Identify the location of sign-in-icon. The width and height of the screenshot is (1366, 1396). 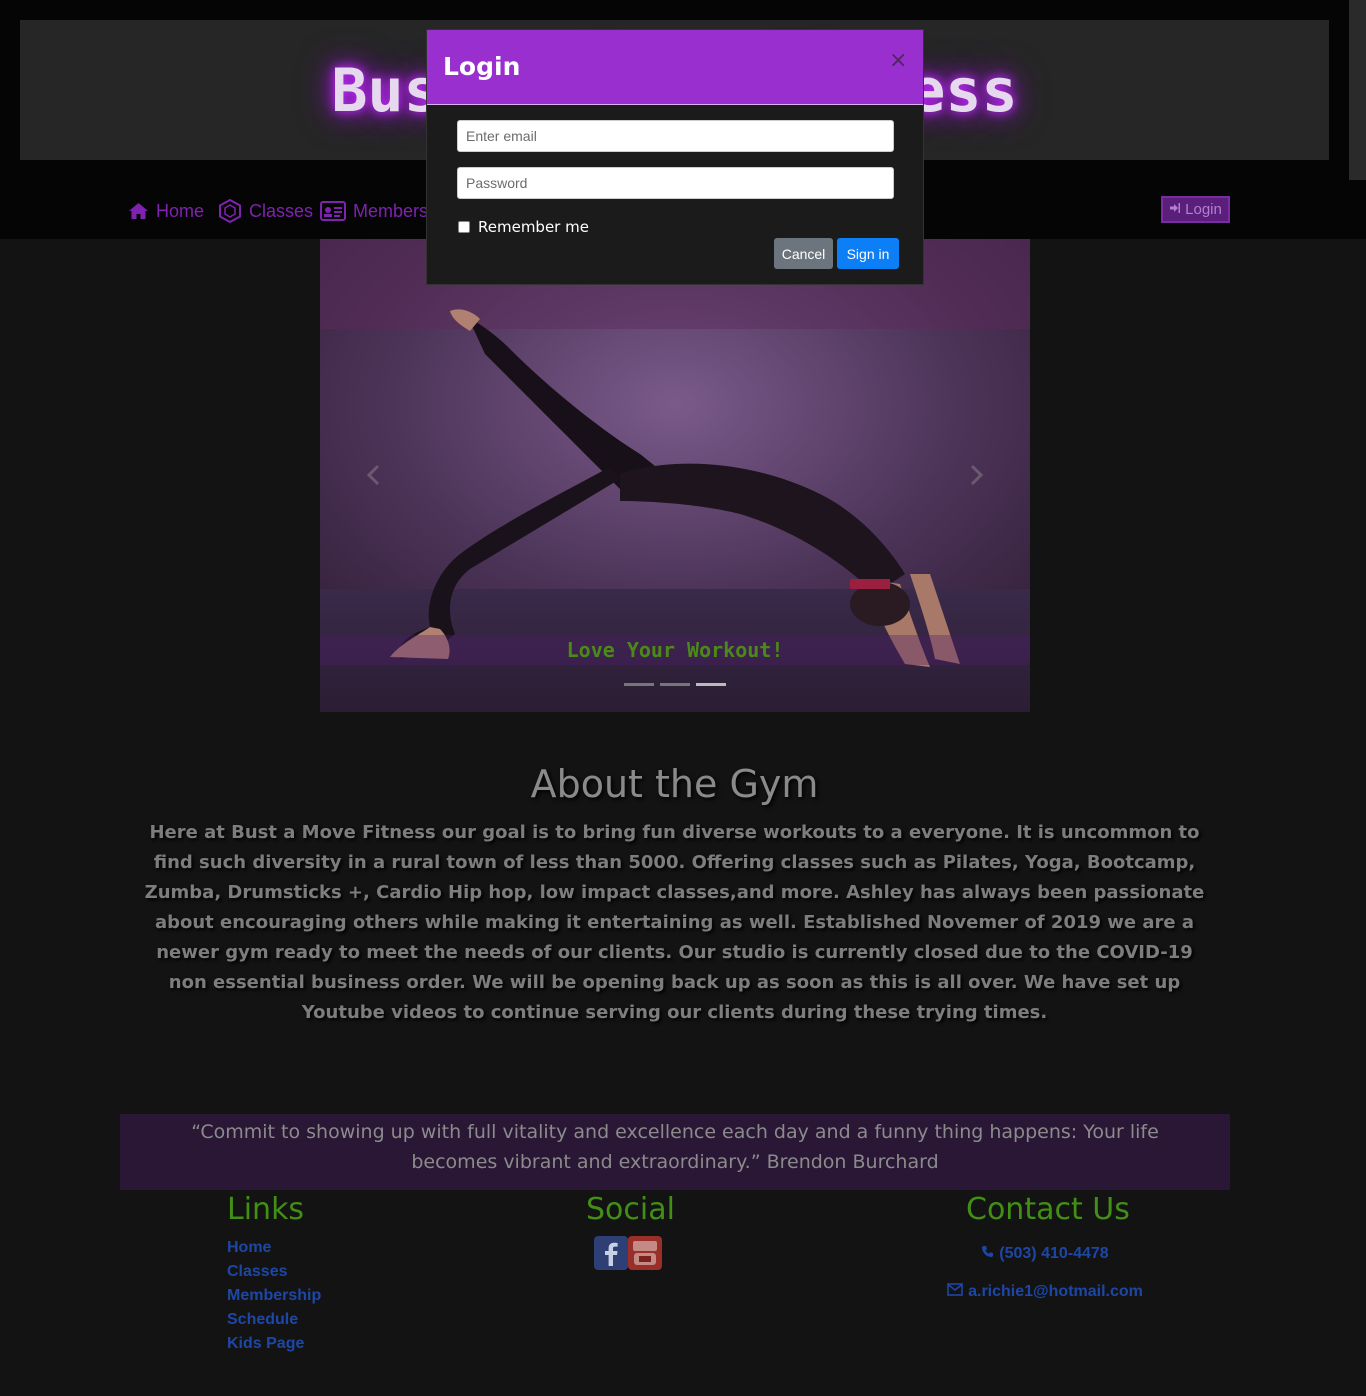
(1175, 209).